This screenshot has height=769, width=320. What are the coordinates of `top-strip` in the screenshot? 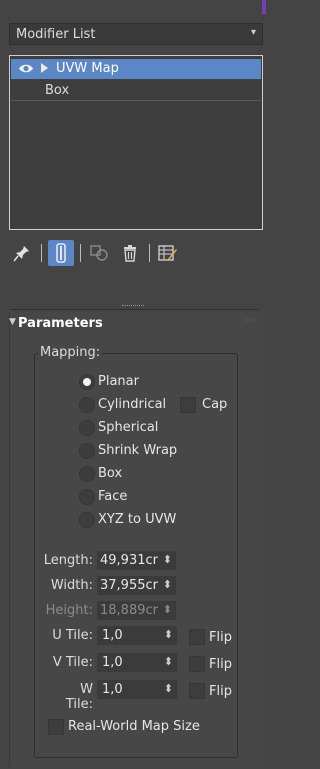 It's located at (133, 10).